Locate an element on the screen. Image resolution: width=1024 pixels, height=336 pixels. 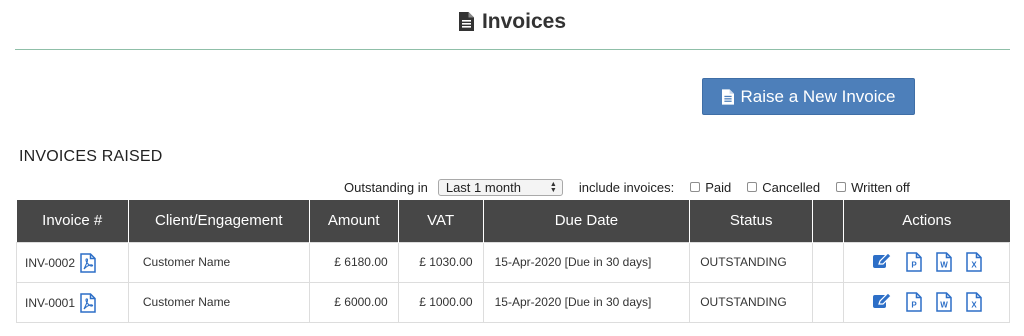
col-amount: Amount is located at coordinates (353, 221).